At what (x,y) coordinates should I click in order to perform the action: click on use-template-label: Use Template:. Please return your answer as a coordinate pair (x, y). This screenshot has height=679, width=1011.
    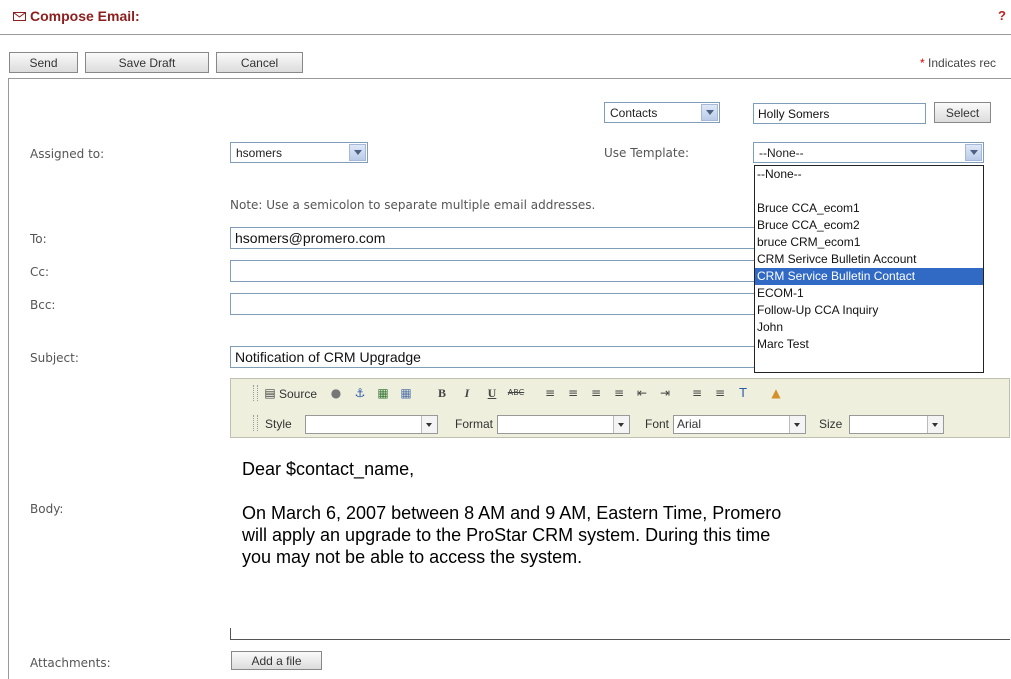
    Looking at the image, I should click on (647, 153).